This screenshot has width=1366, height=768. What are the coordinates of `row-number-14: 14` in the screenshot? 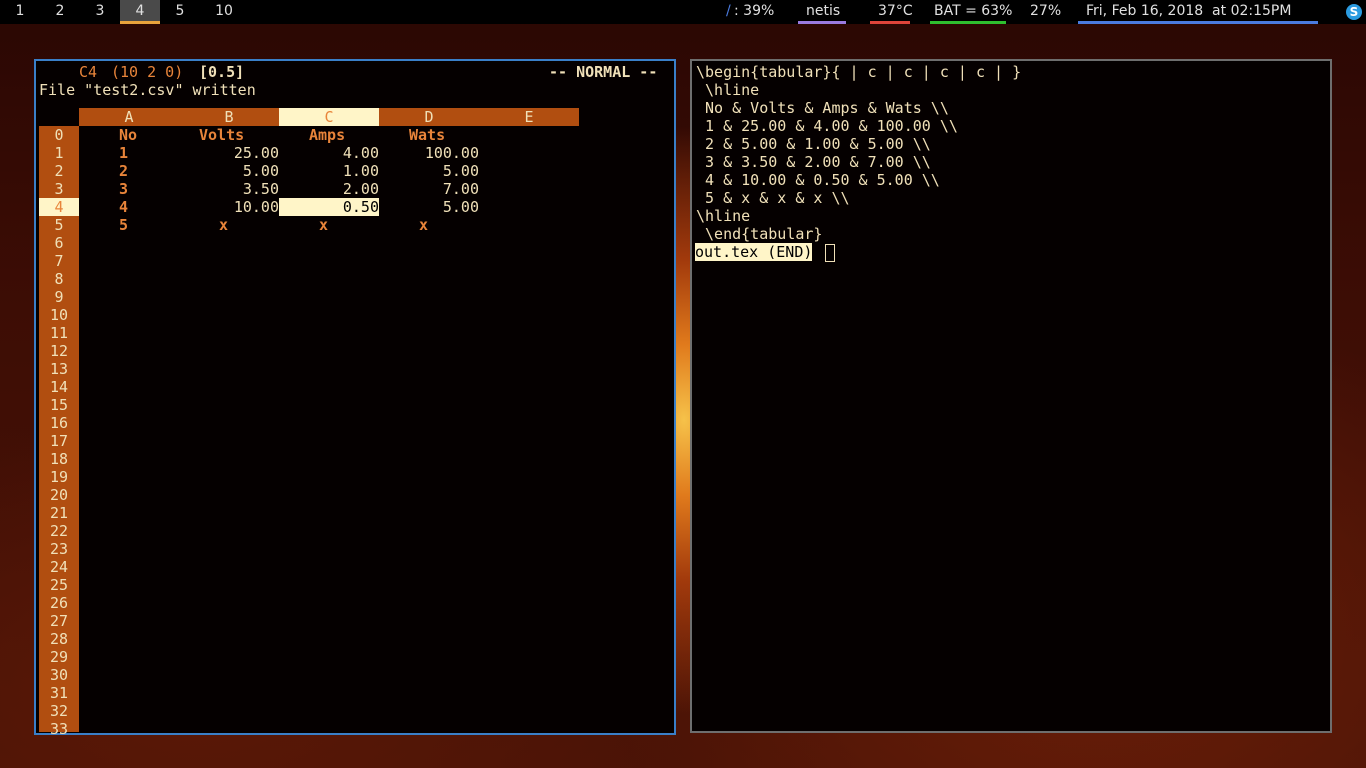 It's located at (59, 387).